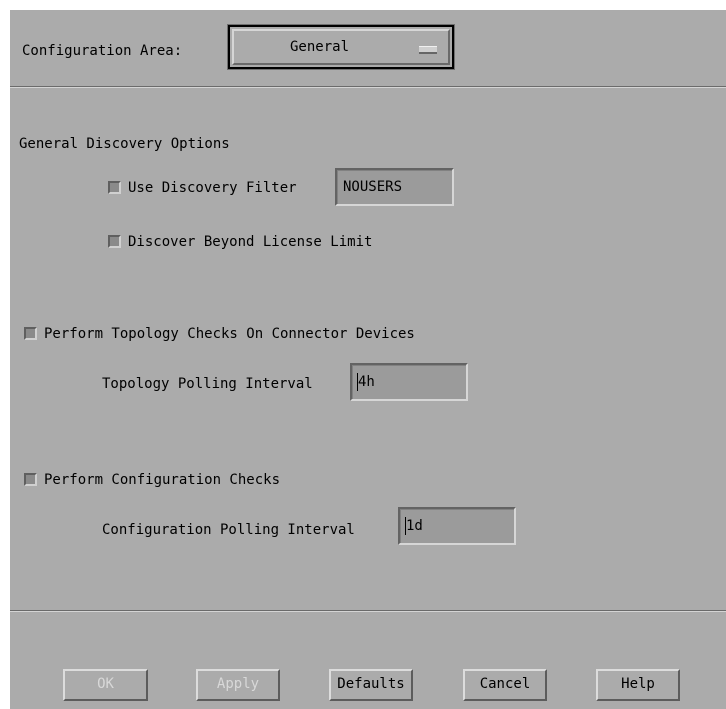 The width and height of the screenshot is (726, 709). What do you see at coordinates (366, 382) in the screenshot?
I see `topology-polling-interval-value: 4h` at bounding box center [366, 382].